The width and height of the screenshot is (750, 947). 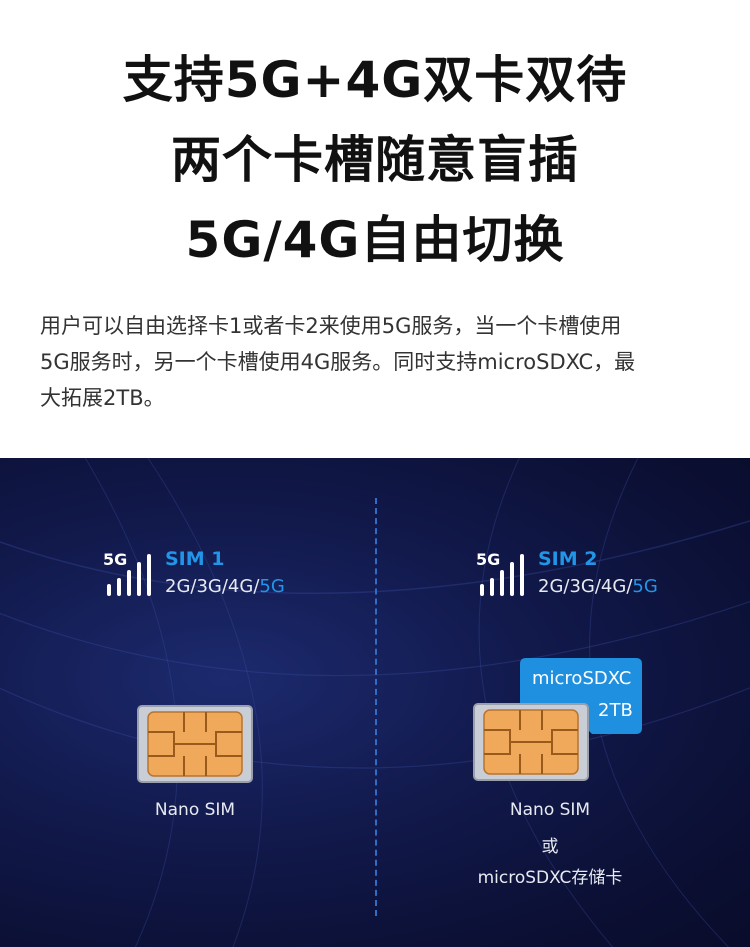 I want to click on headline-line-1: 支持5G+4G双卡双待, so click(x=375, y=80).